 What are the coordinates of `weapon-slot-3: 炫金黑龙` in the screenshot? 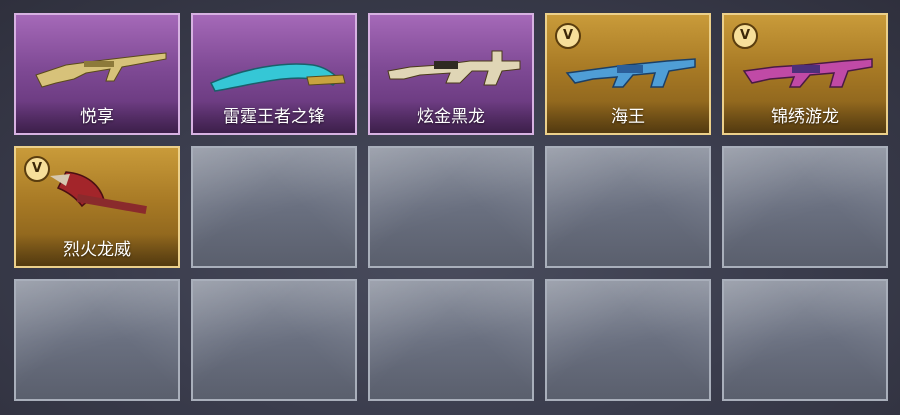 It's located at (451, 74).